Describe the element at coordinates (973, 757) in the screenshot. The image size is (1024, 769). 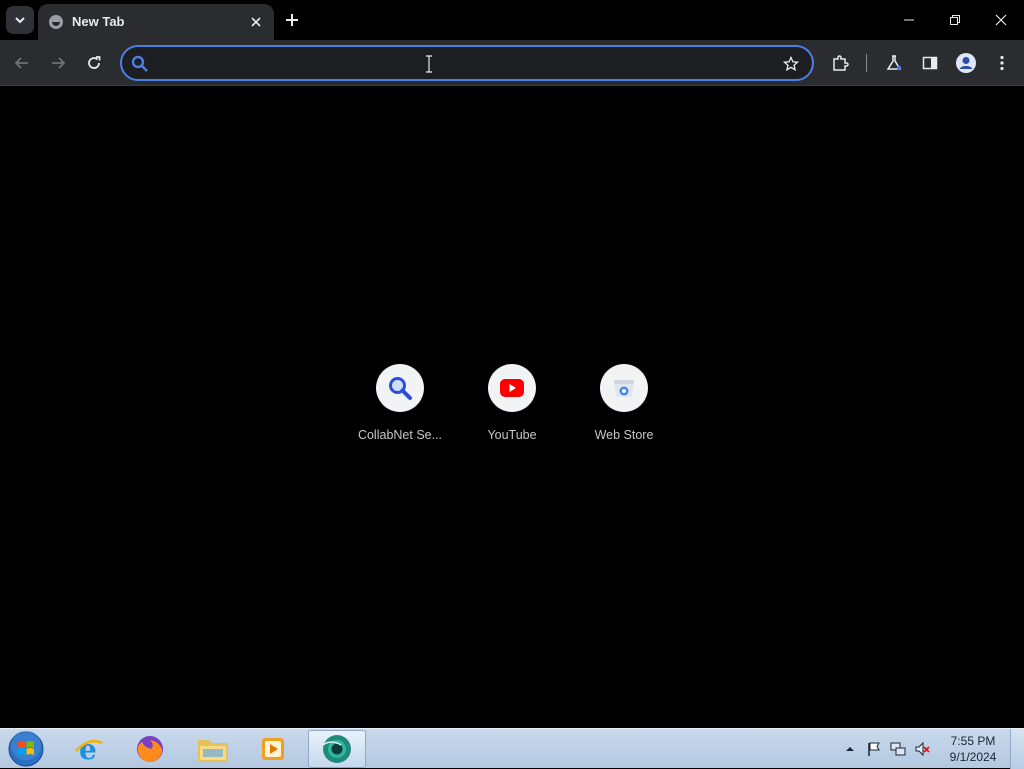
I see `clock-date: 9/1/2024` at that location.